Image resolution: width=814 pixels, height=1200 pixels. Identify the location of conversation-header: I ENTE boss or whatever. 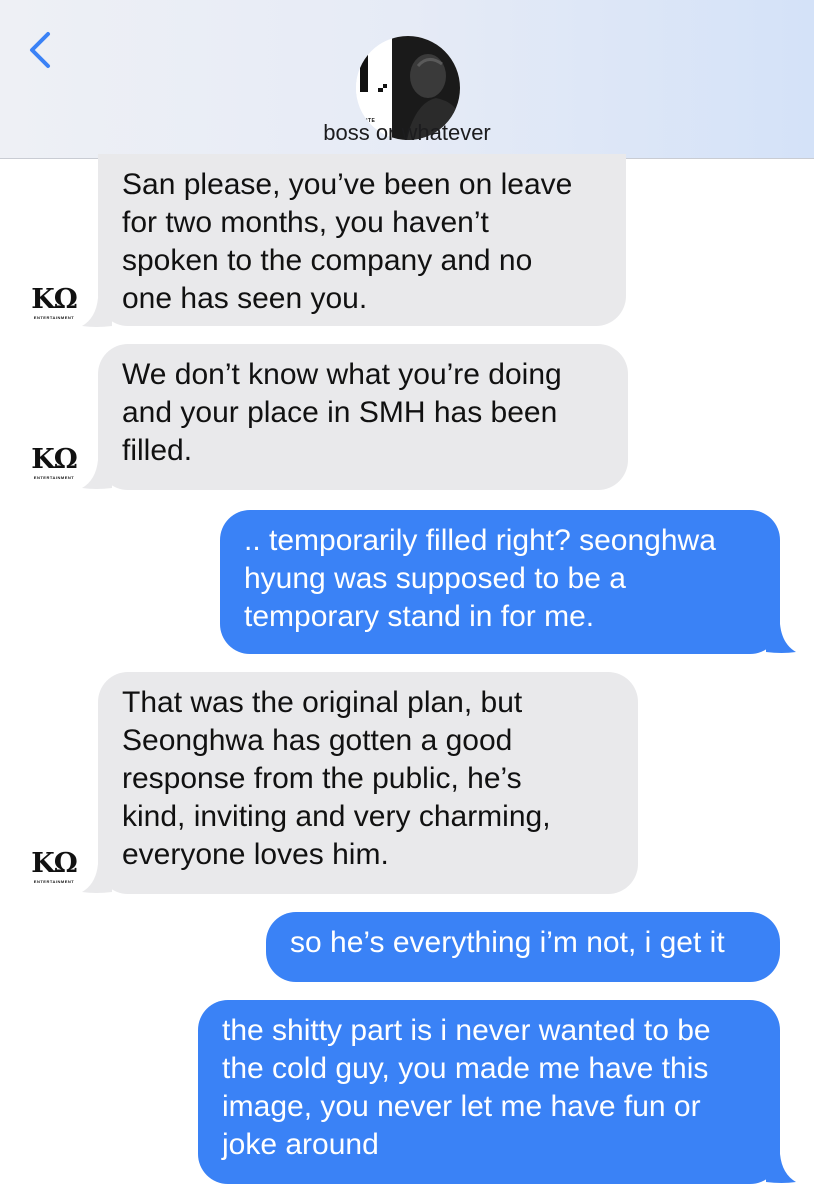
(407, 79).